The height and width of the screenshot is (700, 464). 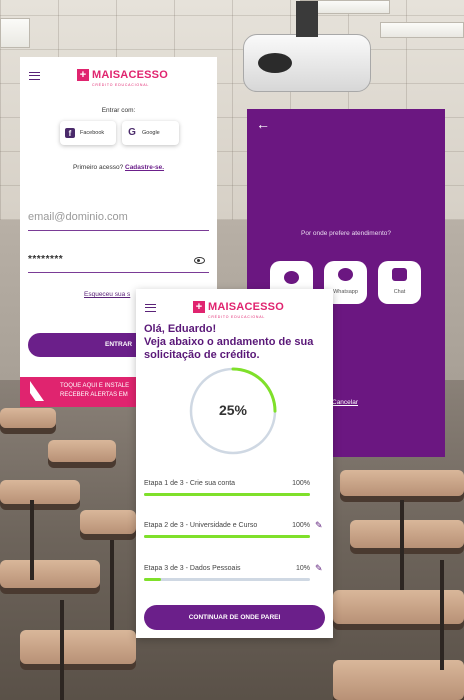 I want to click on google-login-button: G Google, so click(x=150, y=133).